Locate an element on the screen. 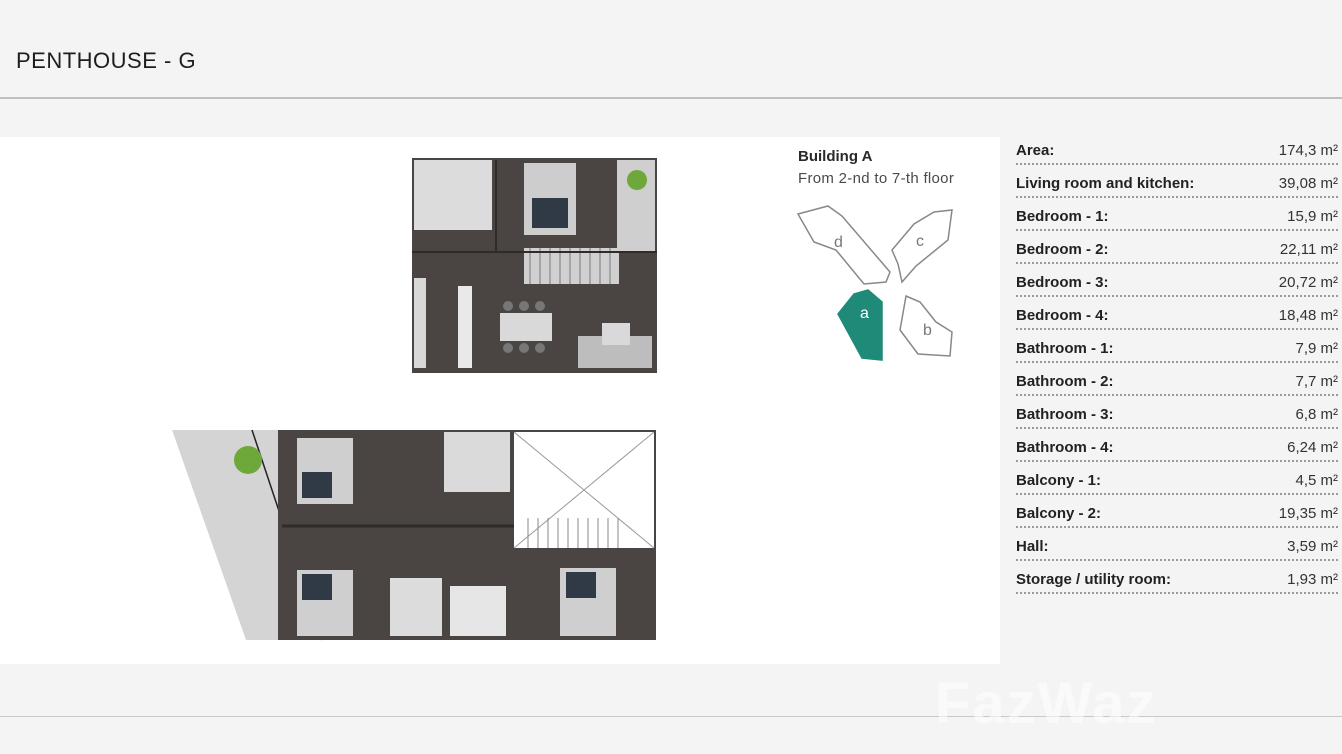 This screenshot has height=754, width=1342. building-floors: From 2-nd to 7-th floor is located at coordinates (876, 178).